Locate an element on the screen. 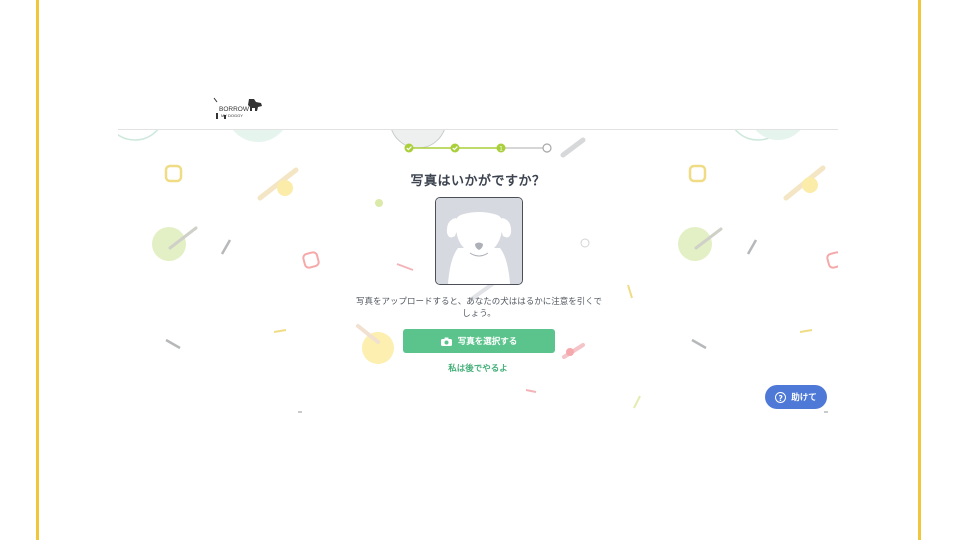  dog-silhouette-icon is located at coordinates (479, 241).